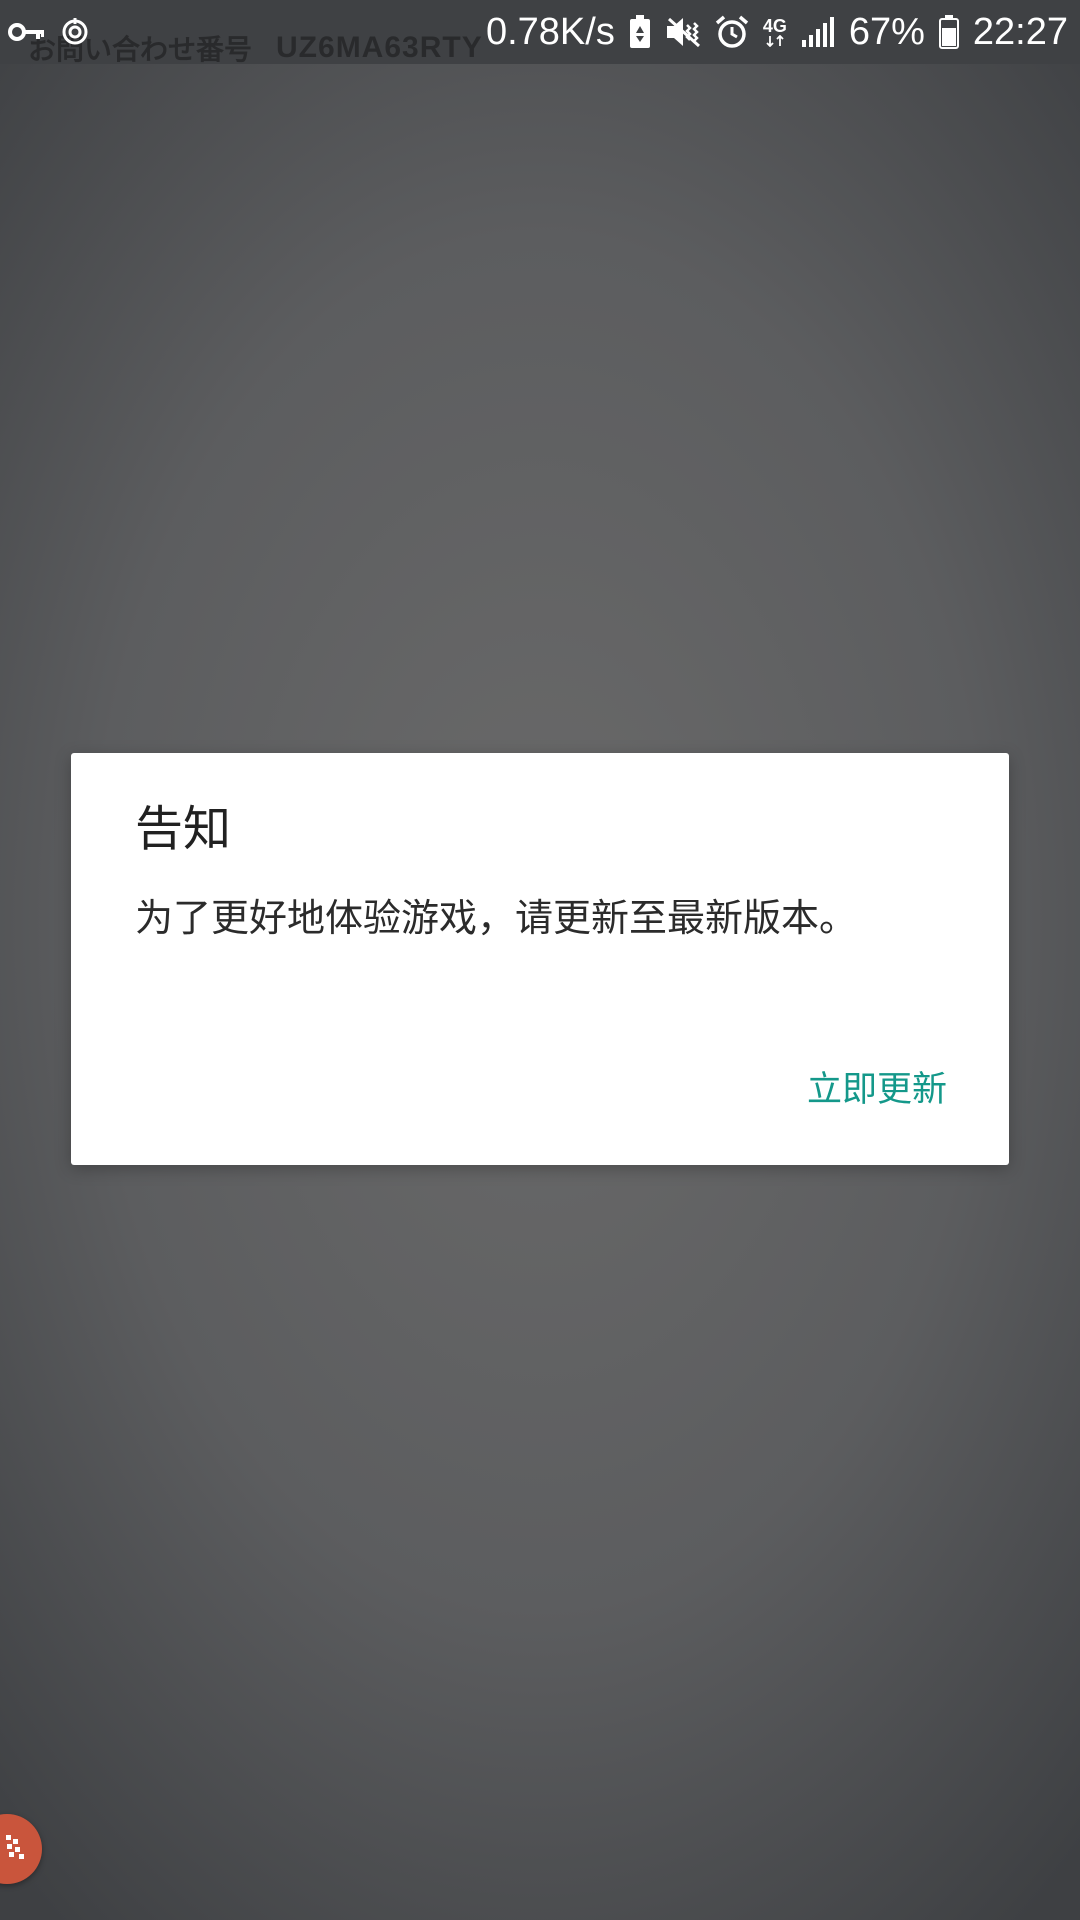 This screenshot has width=1080, height=1920. Describe the element at coordinates (18, 1849) in the screenshot. I see `game-assistant-icon` at that location.